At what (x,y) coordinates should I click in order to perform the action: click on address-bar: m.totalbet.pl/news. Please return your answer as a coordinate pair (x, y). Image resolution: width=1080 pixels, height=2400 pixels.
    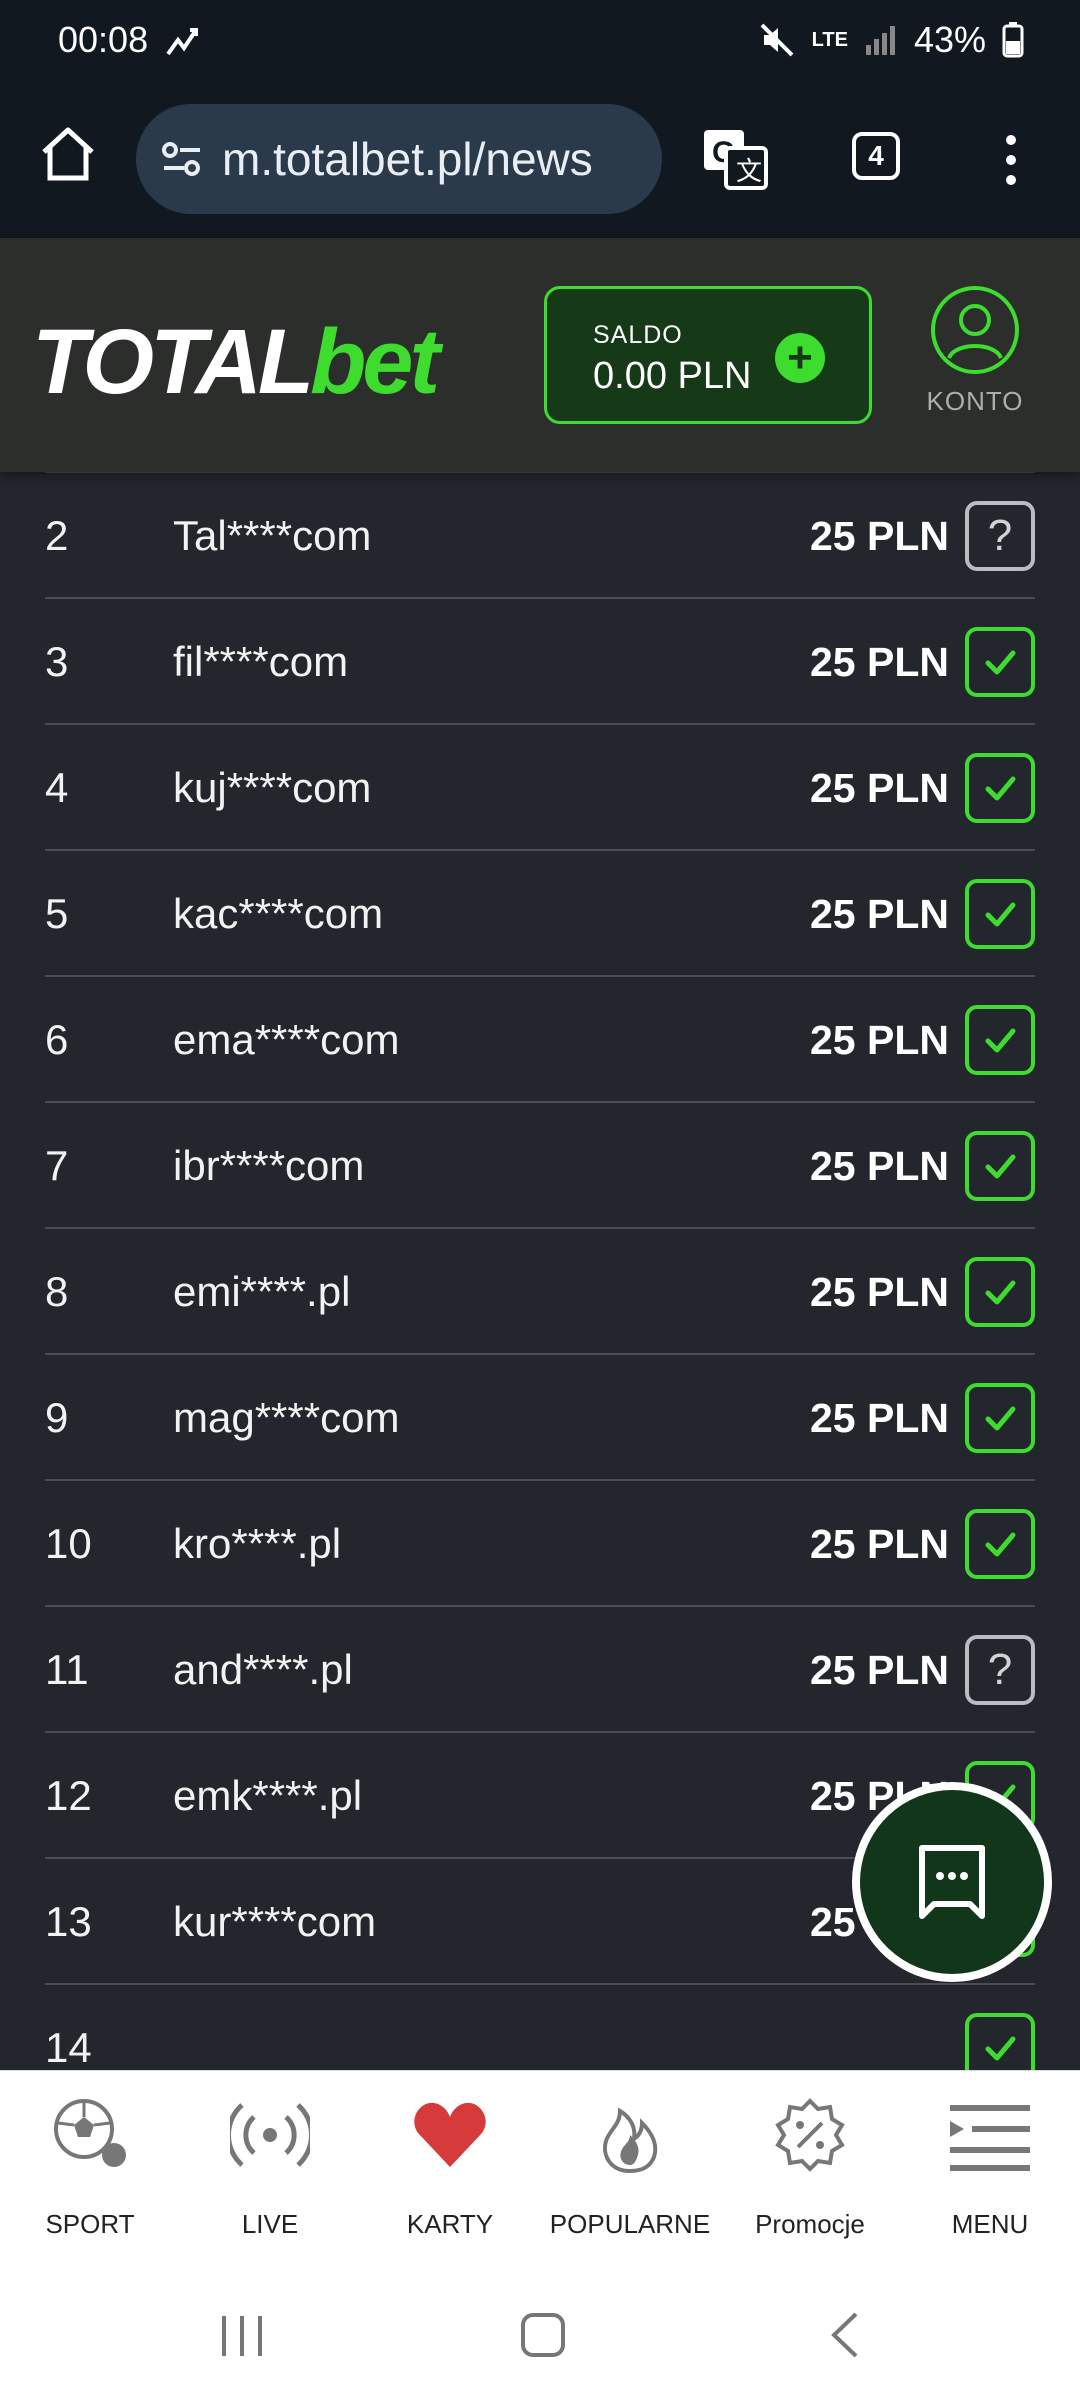
    Looking at the image, I should click on (399, 159).